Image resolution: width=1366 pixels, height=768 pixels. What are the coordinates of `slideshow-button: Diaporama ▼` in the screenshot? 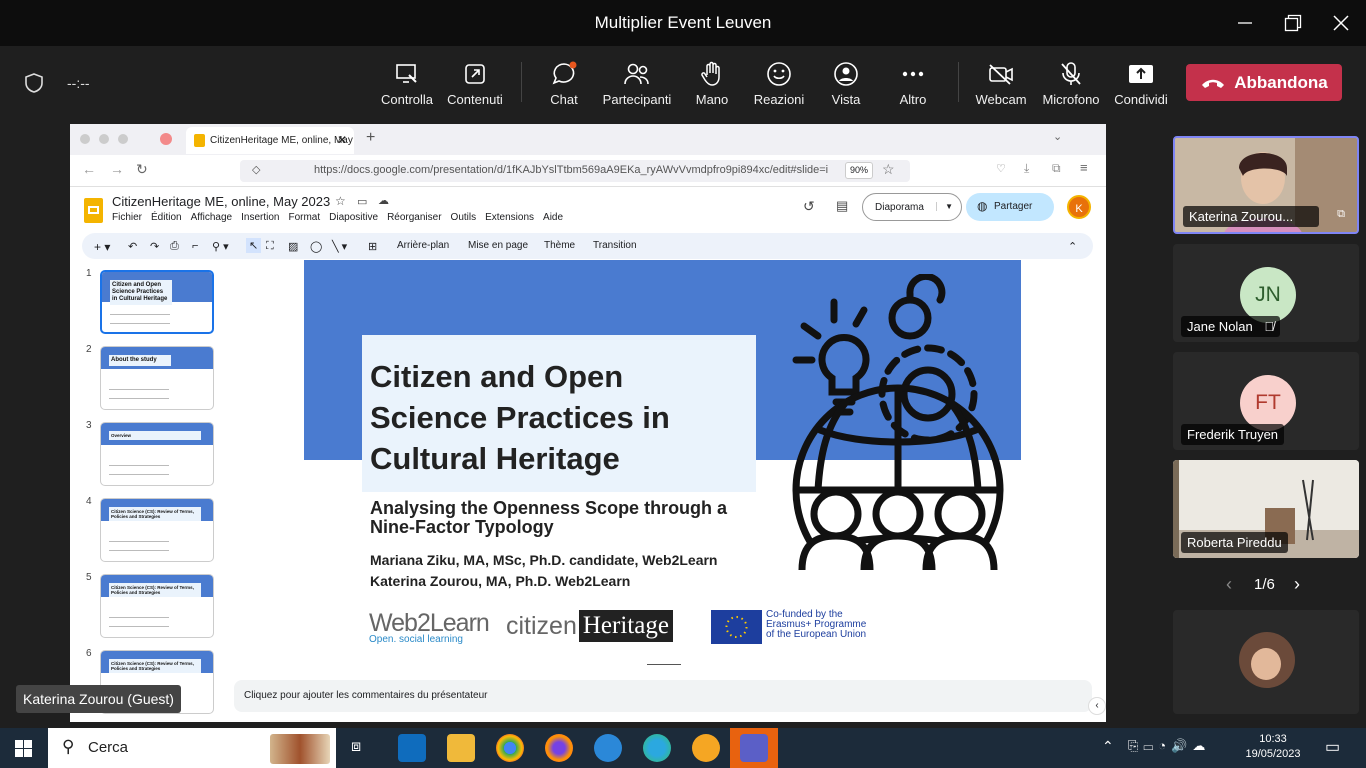 It's located at (912, 207).